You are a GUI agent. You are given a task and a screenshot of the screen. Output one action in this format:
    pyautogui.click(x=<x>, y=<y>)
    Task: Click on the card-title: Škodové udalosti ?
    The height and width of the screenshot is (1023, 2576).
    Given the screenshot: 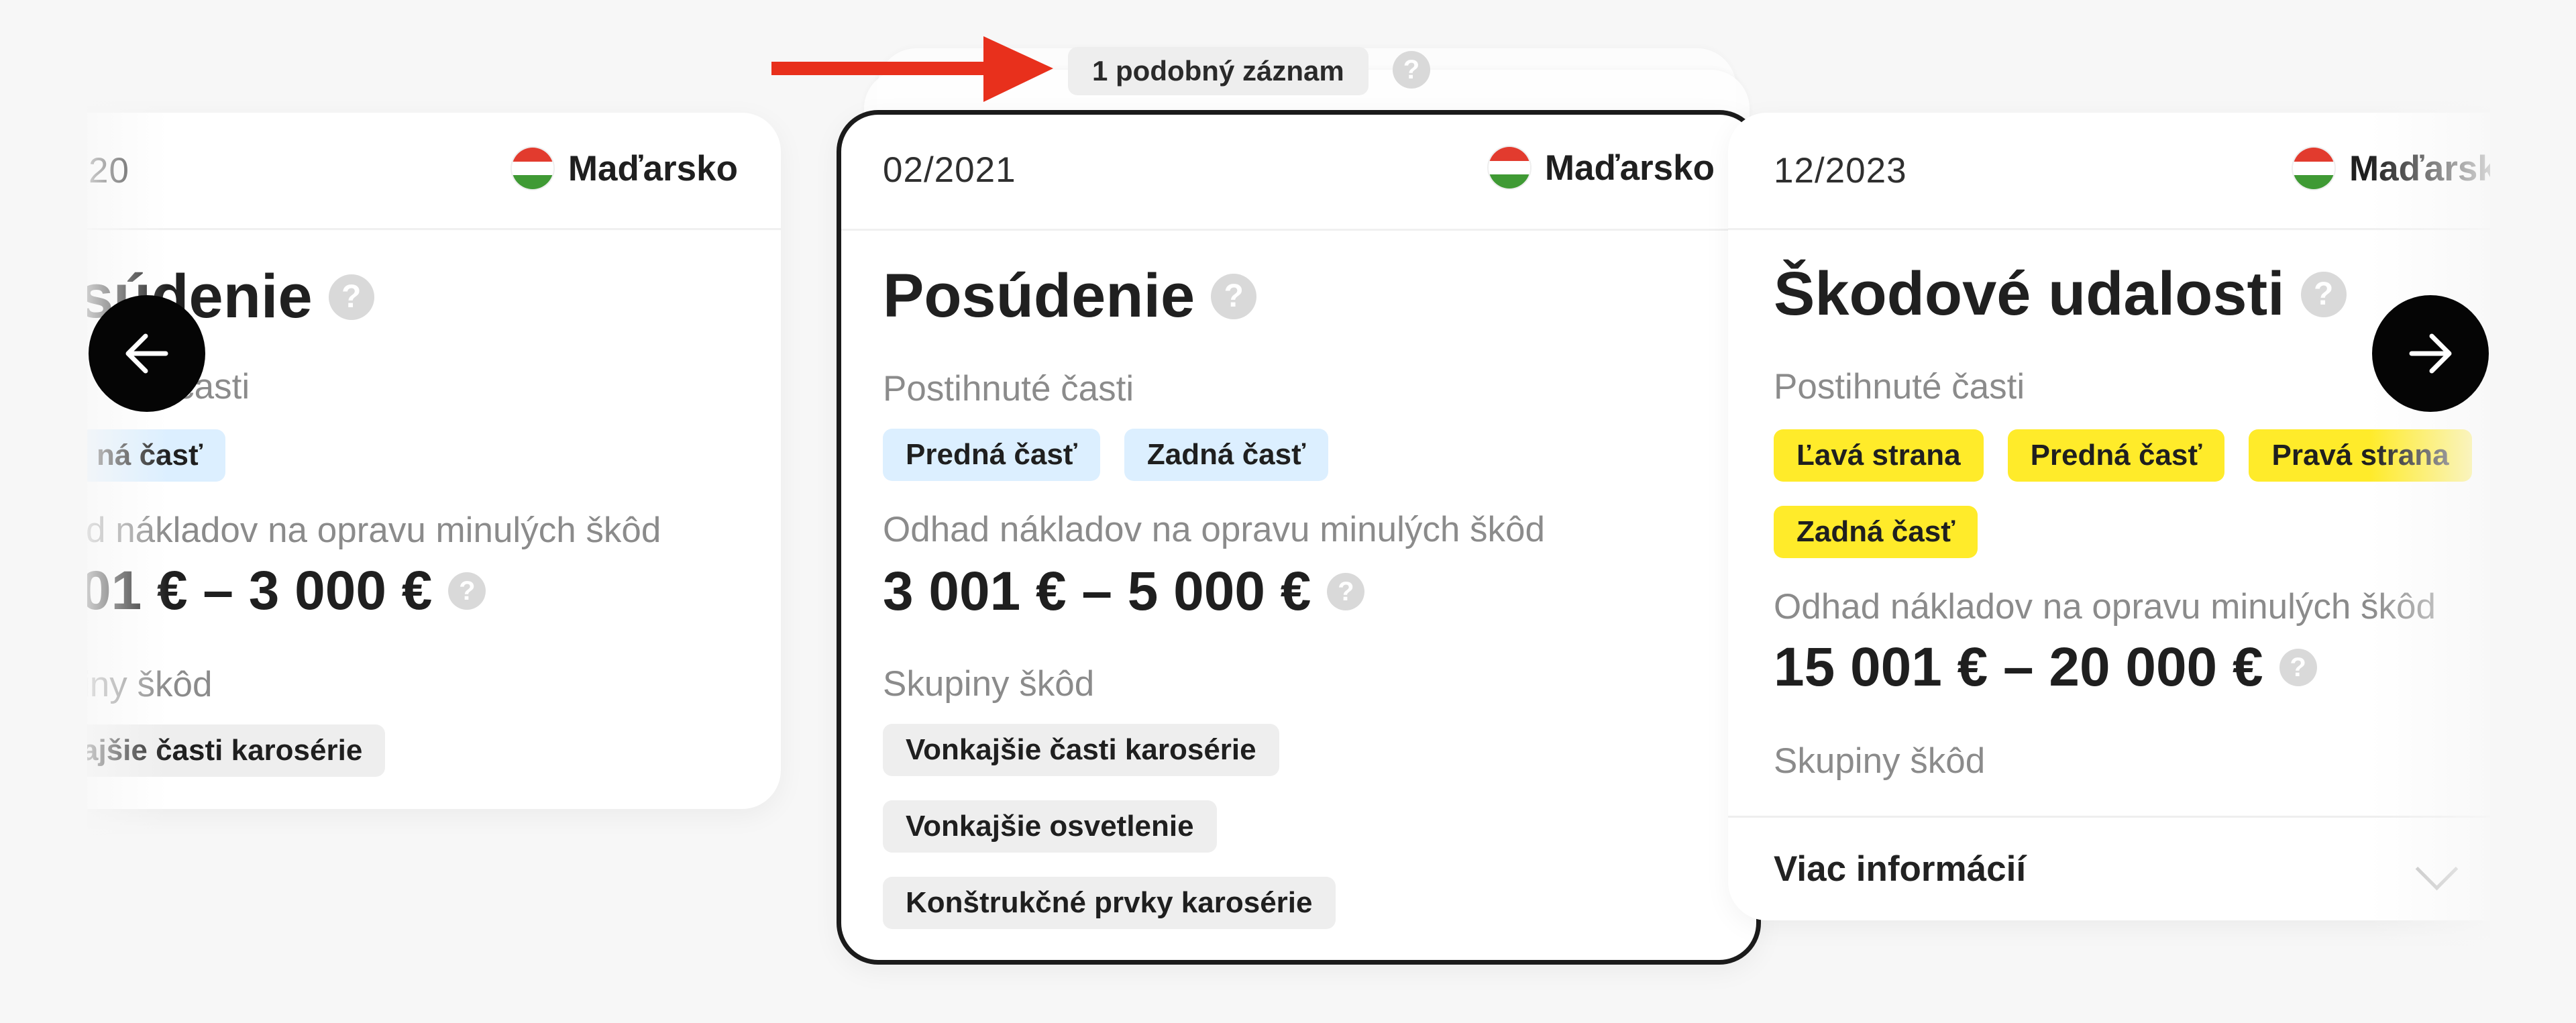 What is the action you would take?
    pyautogui.click(x=2060, y=294)
    